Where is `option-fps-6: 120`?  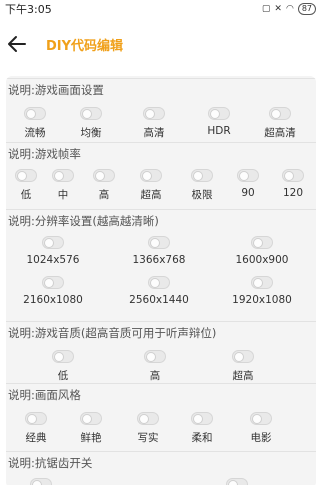 option-fps-6: 120 is located at coordinates (287, 184).